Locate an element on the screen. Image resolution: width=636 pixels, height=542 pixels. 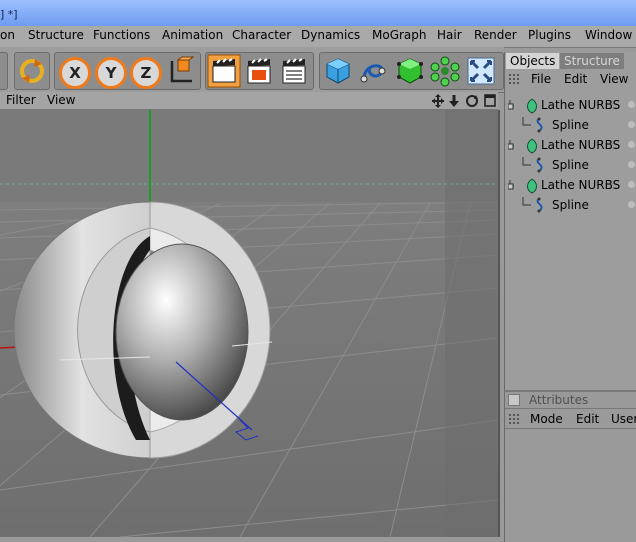
maximize-view-icon is located at coordinates (490, 100).